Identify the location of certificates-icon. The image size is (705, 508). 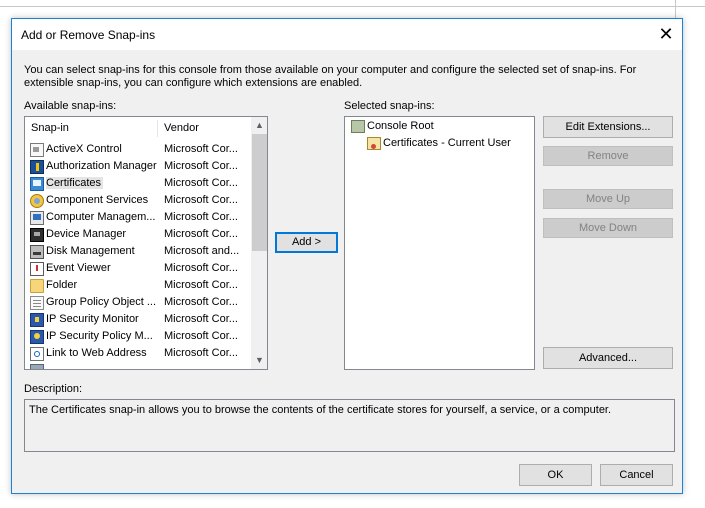
(37, 184).